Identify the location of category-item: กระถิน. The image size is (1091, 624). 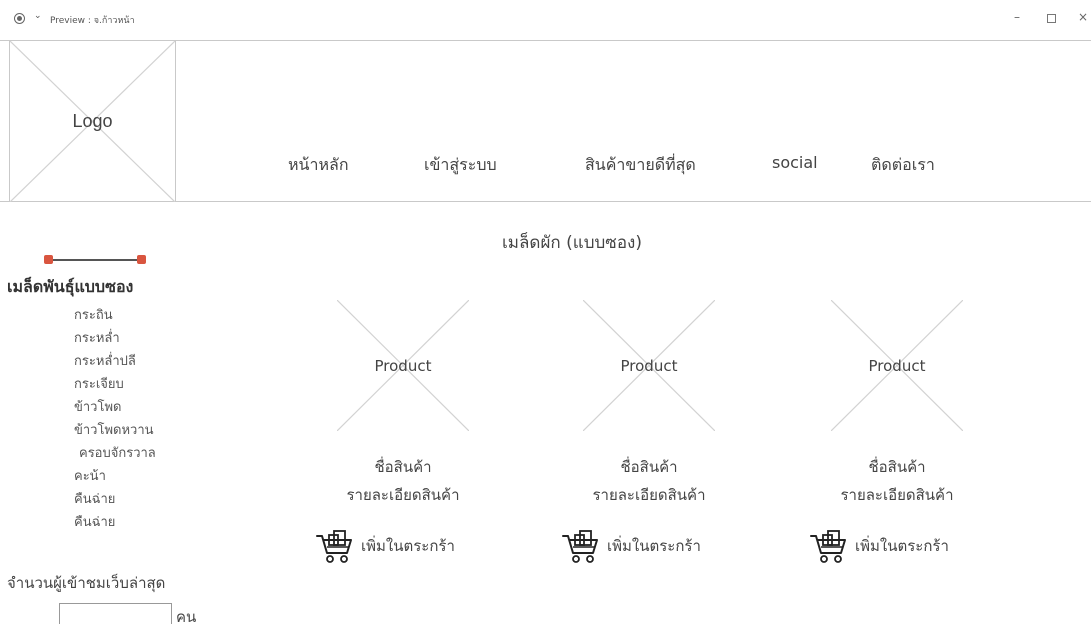
(115, 315).